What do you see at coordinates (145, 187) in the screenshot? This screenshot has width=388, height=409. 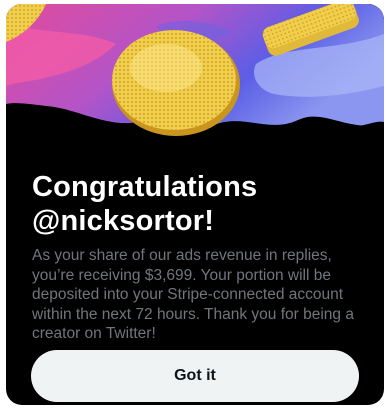 I see `dialog-title-line-1: Congratulations` at bounding box center [145, 187].